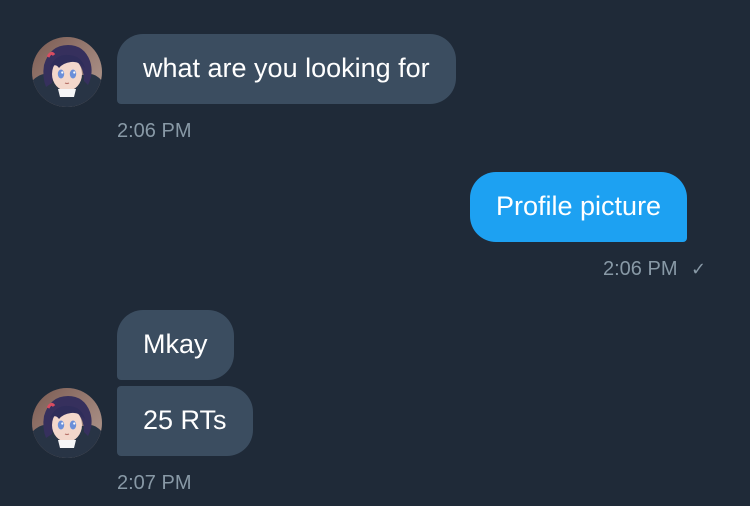 The image size is (750, 506). Describe the element at coordinates (655, 269) in the screenshot. I see `message-timestamp: 2:06 PM ✓` at that location.